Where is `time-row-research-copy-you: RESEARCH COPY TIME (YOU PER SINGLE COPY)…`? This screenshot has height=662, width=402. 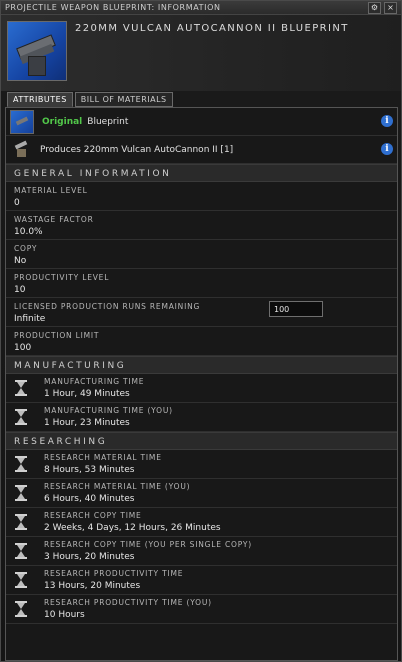
time-row-research-copy-you: RESEARCH COPY TIME (YOU PER SINGLE COPY)… is located at coordinates (201, 551).